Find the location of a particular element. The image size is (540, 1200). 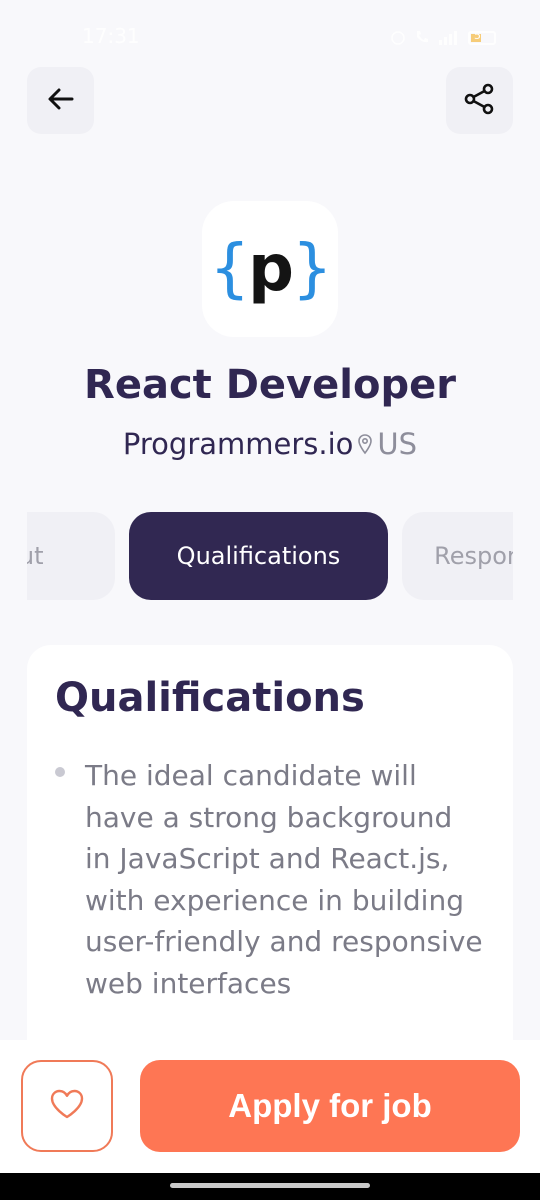

favorite-button is located at coordinates (67, 1106).